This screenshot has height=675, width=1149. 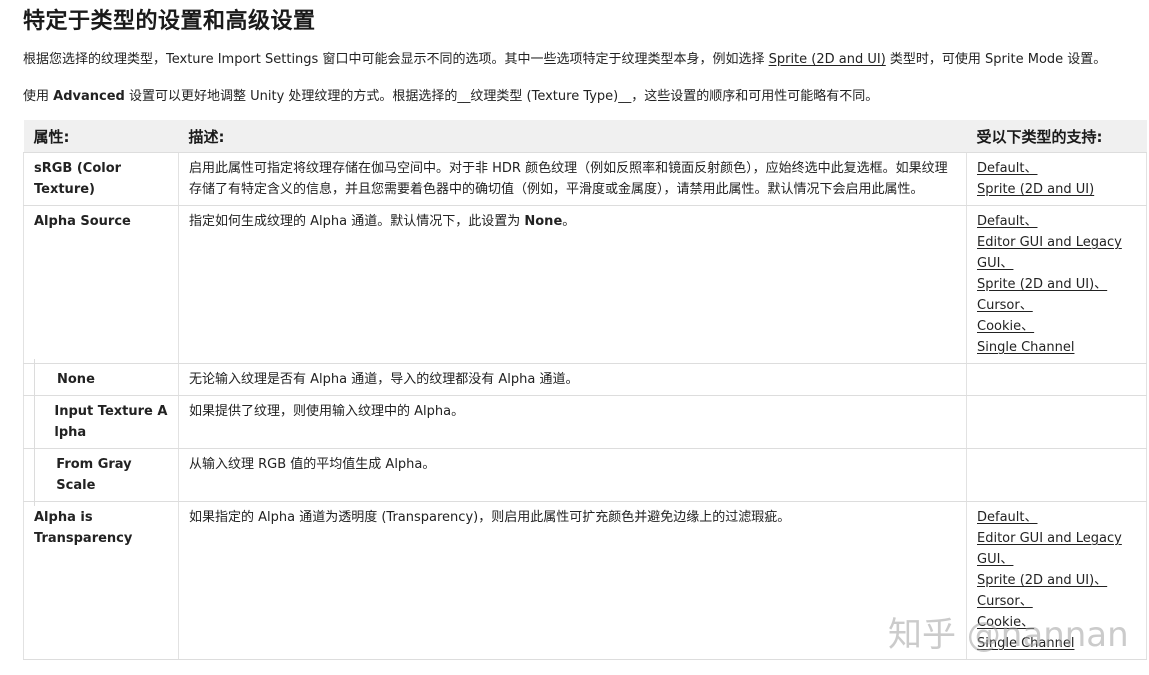 What do you see at coordinates (572, 379) in the screenshot?
I see `description-cell: 无论输入纹理是否有 Alpha 通道，导入的纹理都没有 Alpha 通道。` at bounding box center [572, 379].